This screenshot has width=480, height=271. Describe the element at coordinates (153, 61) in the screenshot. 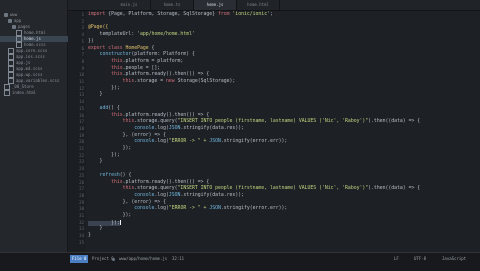

I see `code-token: .platform = platform;` at that location.